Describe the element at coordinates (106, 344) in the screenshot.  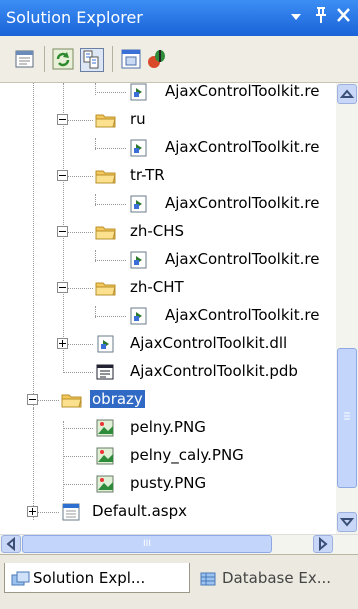
I see `dll-file-icon` at that location.